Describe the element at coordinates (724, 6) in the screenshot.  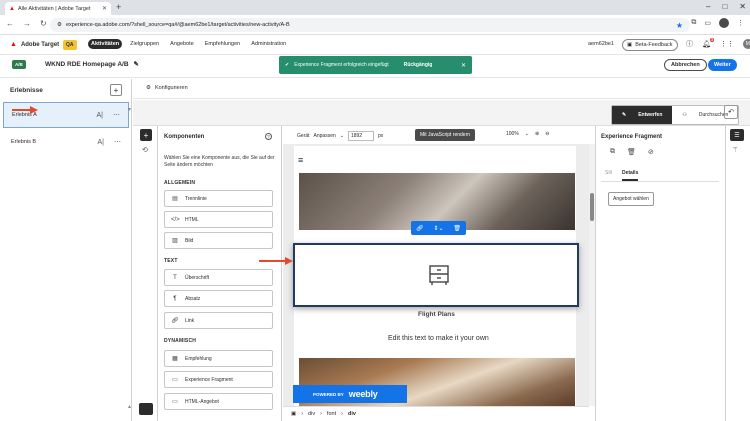
I see `maximize-icon: □` at that location.